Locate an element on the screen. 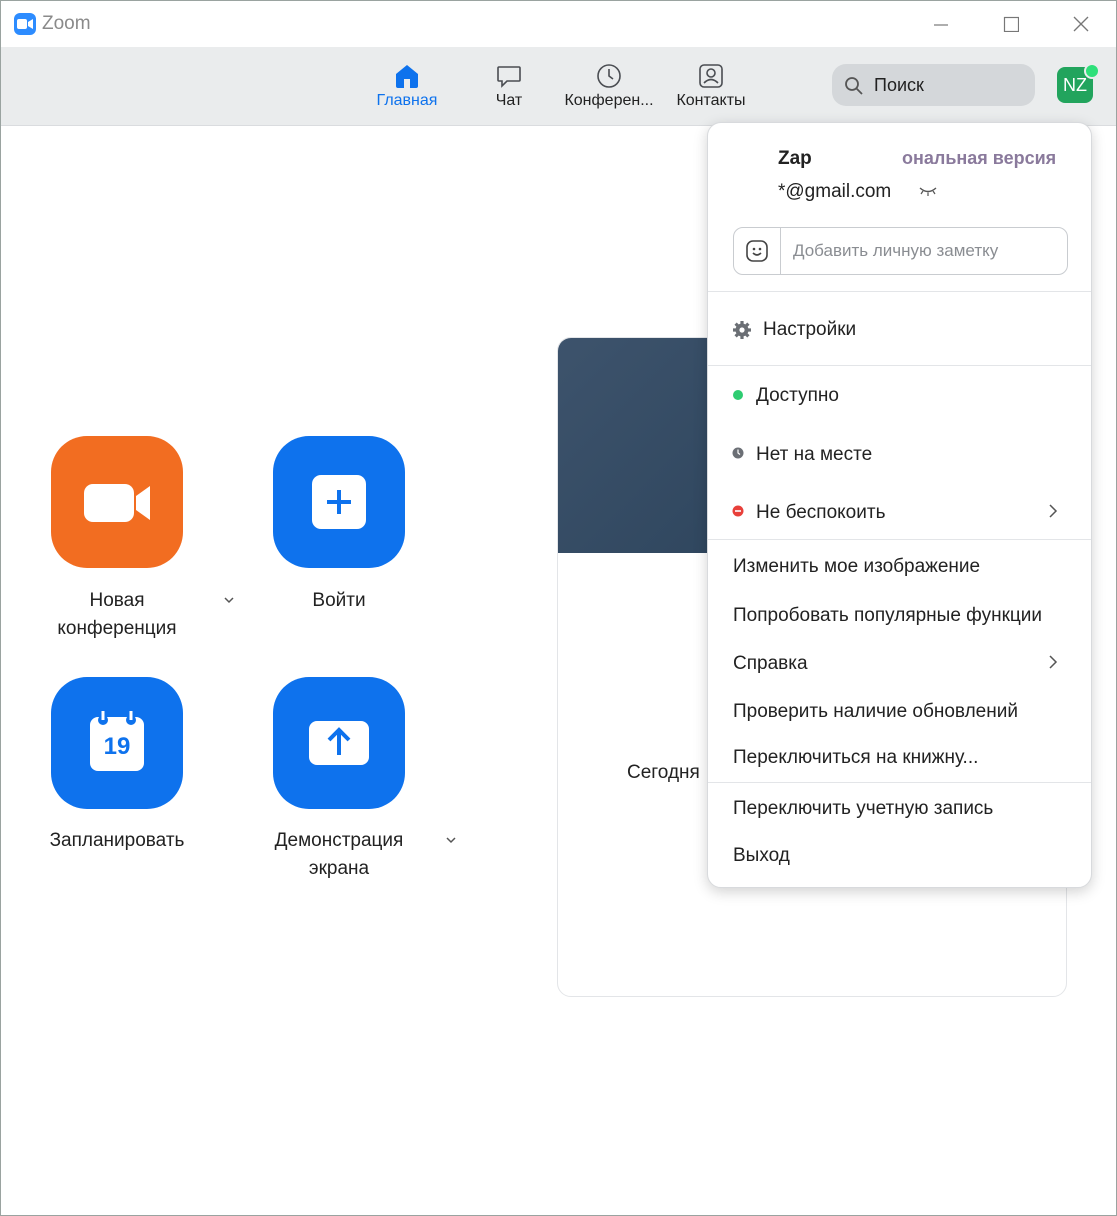 The height and width of the screenshot is (1216, 1117). new-meeting-button is located at coordinates (117, 502).